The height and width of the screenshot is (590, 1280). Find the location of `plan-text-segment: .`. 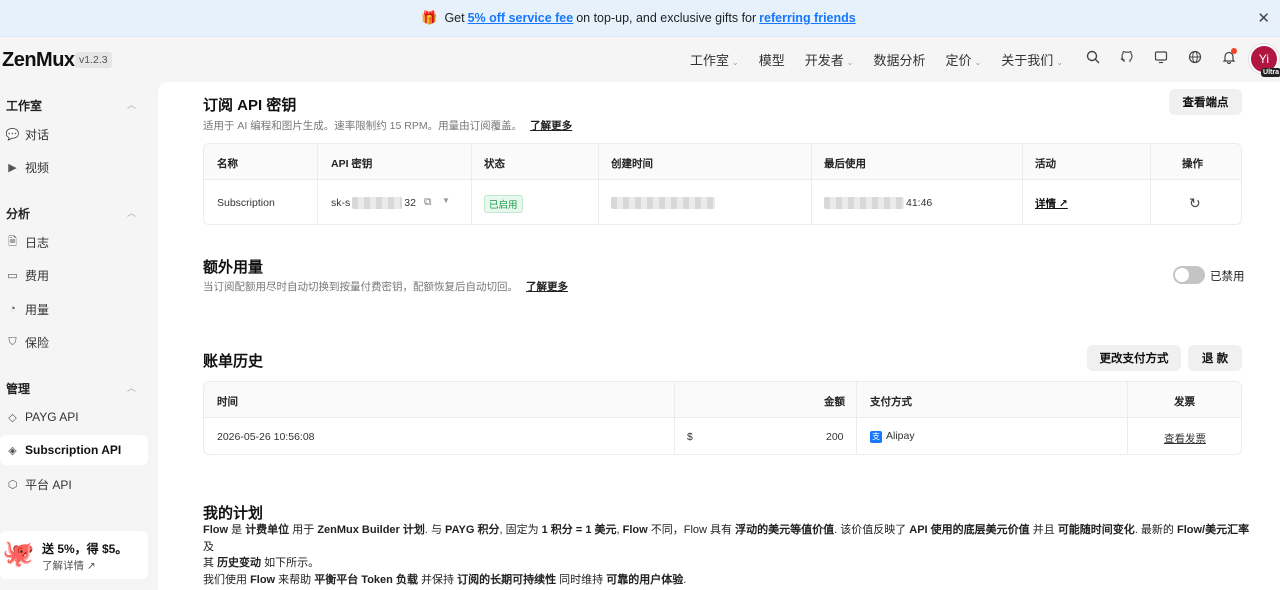

plan-text-segment: . is located at coordinates (685, 579).